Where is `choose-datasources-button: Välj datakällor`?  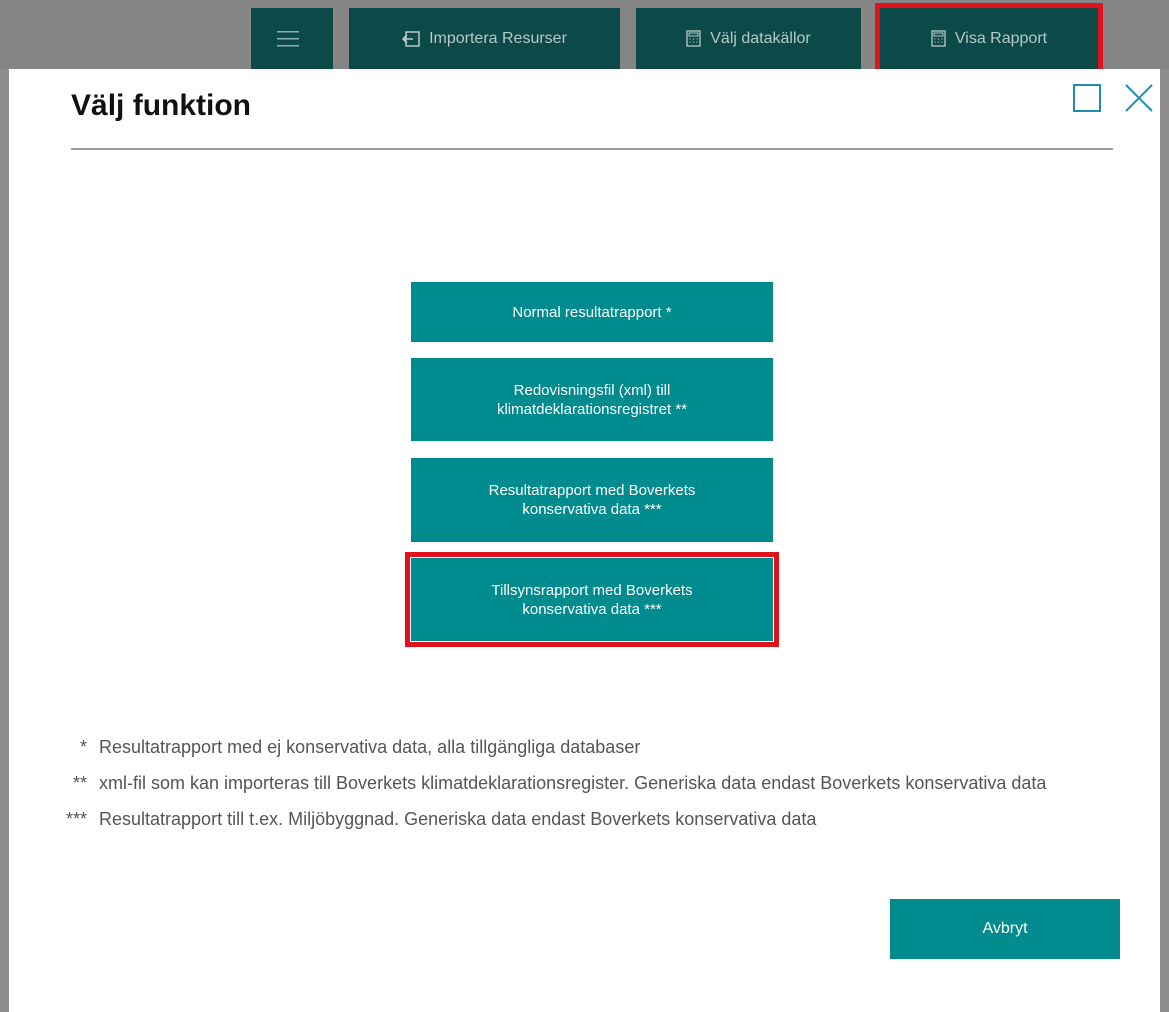
choose-datasources-button: Välj datakällor is located at coordinates (748, 38).